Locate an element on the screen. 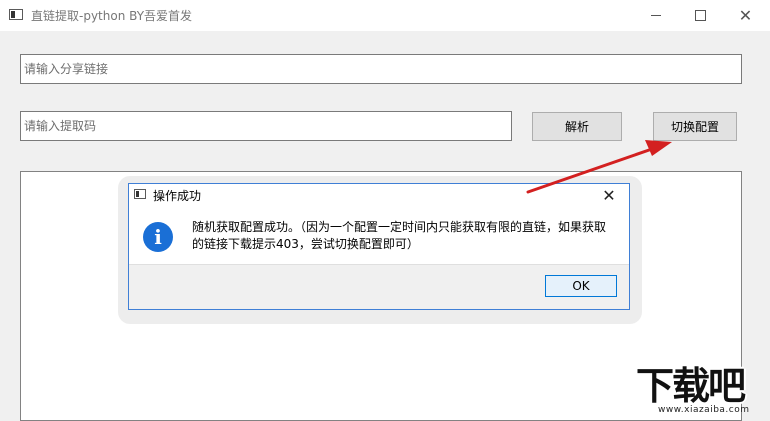  dialog-titlebar: 操作成功 ✕ is located at coordinates (379, 195).